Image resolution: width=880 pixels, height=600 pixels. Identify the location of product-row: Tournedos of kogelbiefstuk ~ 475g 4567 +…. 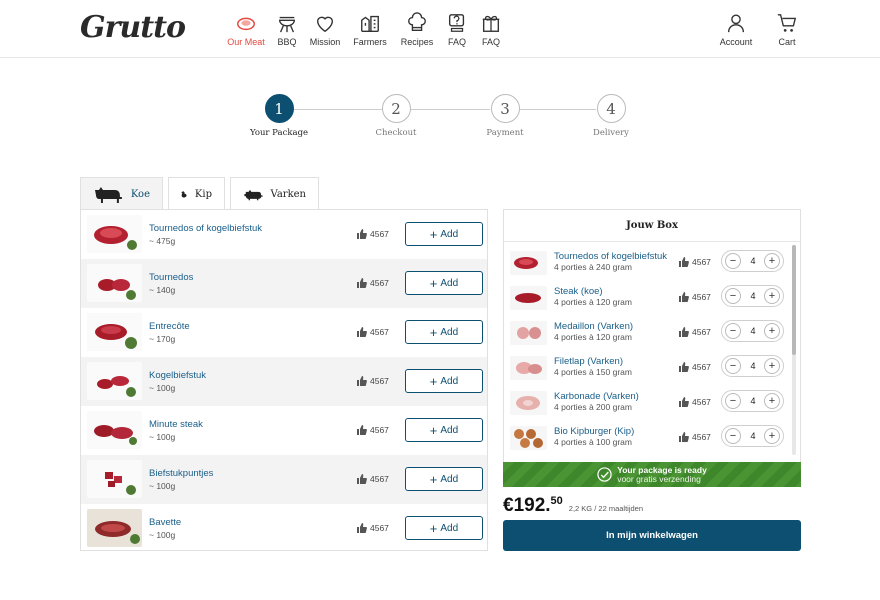
(284, 234).